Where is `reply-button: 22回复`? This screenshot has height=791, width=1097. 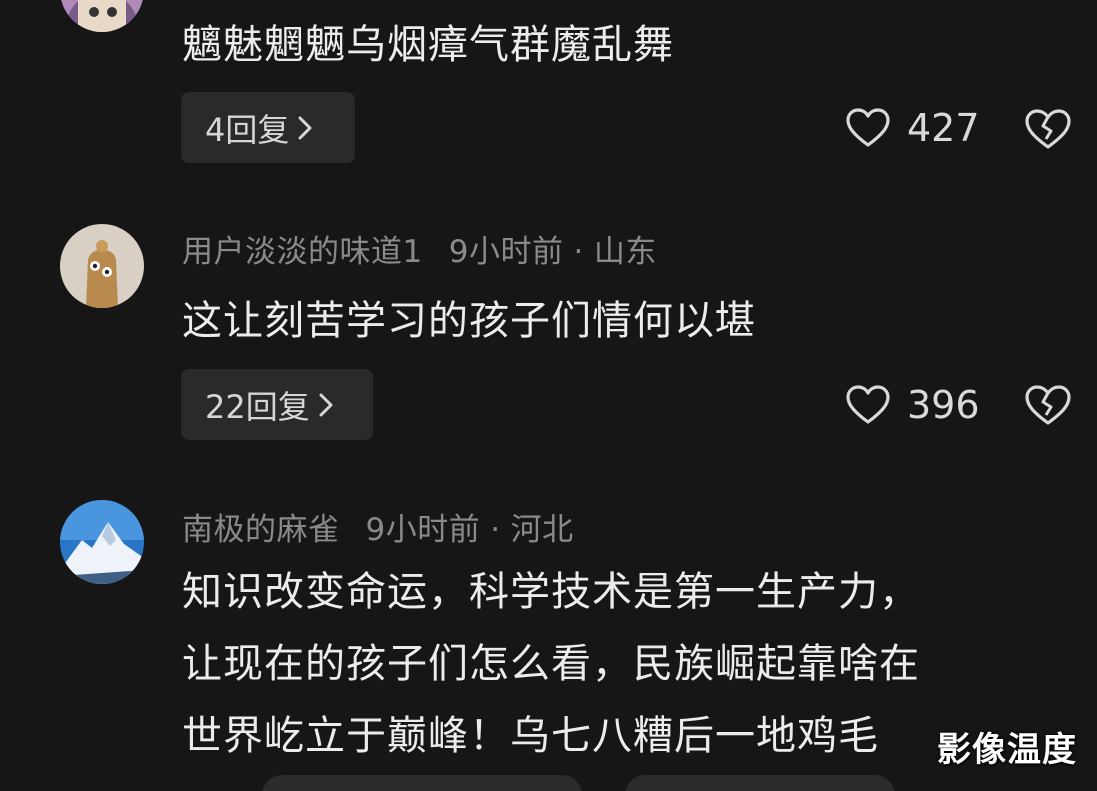 reply-button: 22回复 is located at coordinates (277, 404).